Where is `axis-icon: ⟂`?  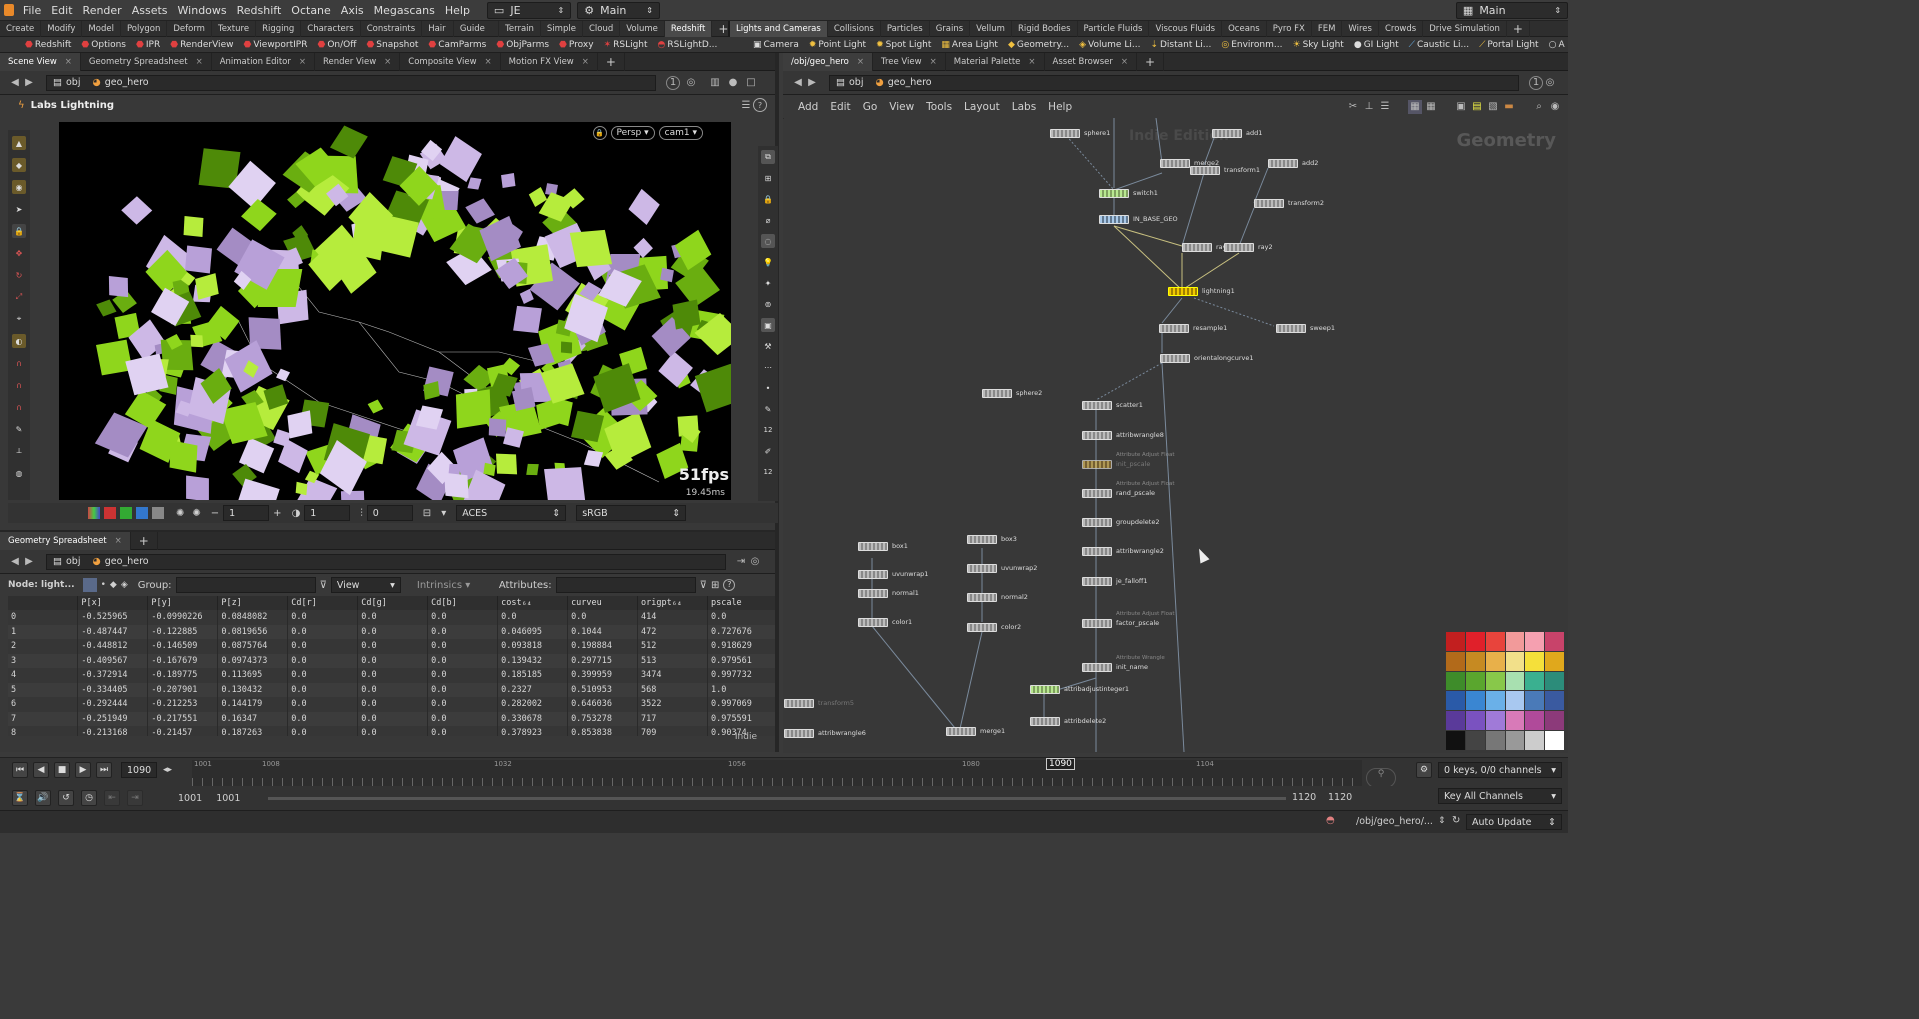 axis-icon: ⟂ is located at coordinates (19, 451).